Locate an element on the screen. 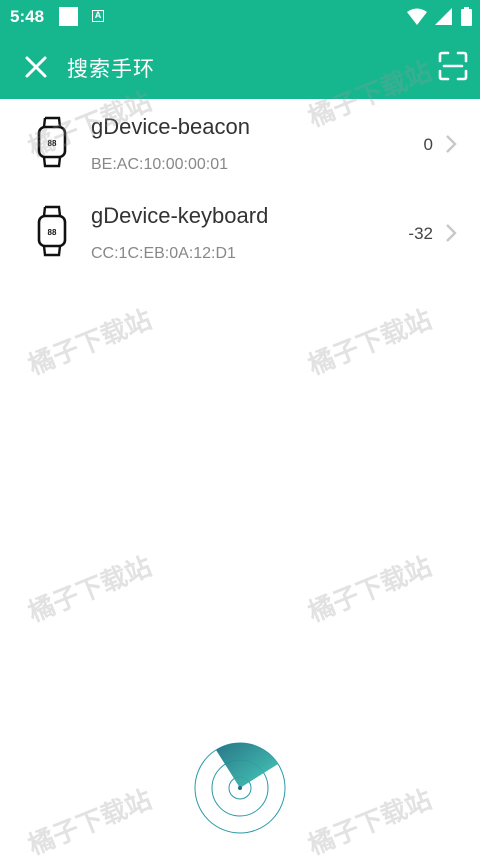  status-icons is located at coordinates (439, 16).